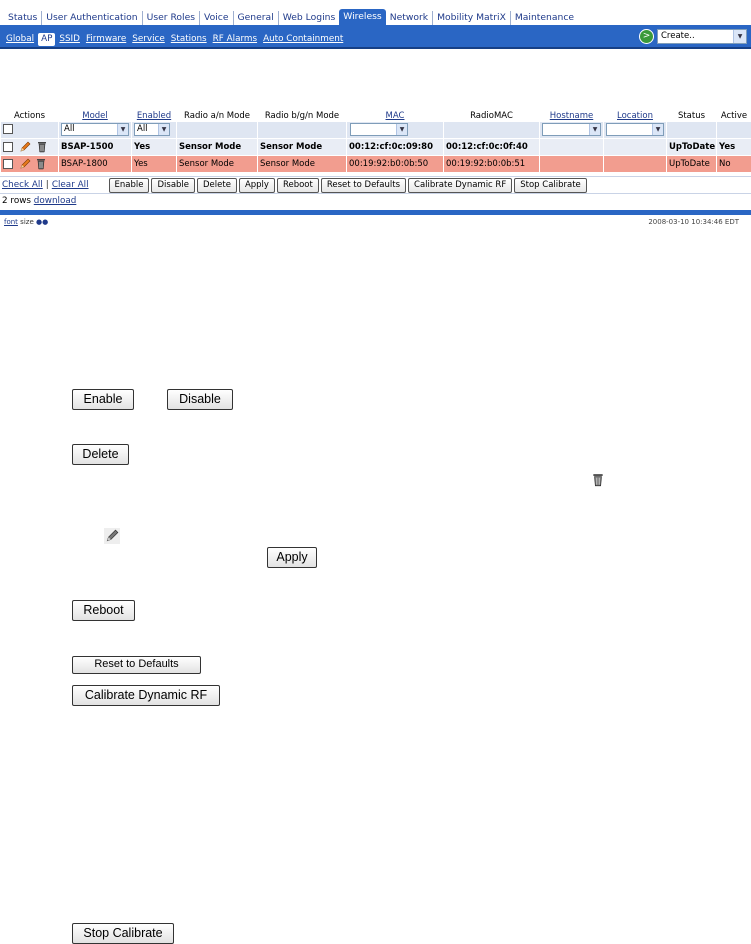 This screenshot has height=944, width=751. What do you see at coordinates (217, 185) in the screenshot?
I see `delete-button: Delete` at bounding box center [217, 185].